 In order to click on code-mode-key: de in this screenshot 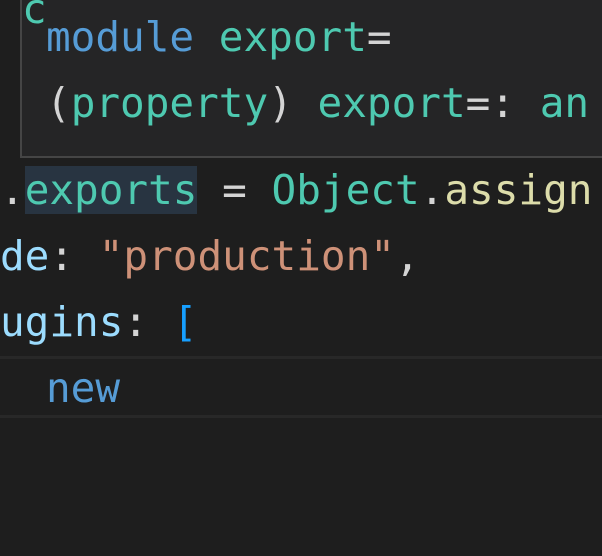, I will do `click(25, 256)`.